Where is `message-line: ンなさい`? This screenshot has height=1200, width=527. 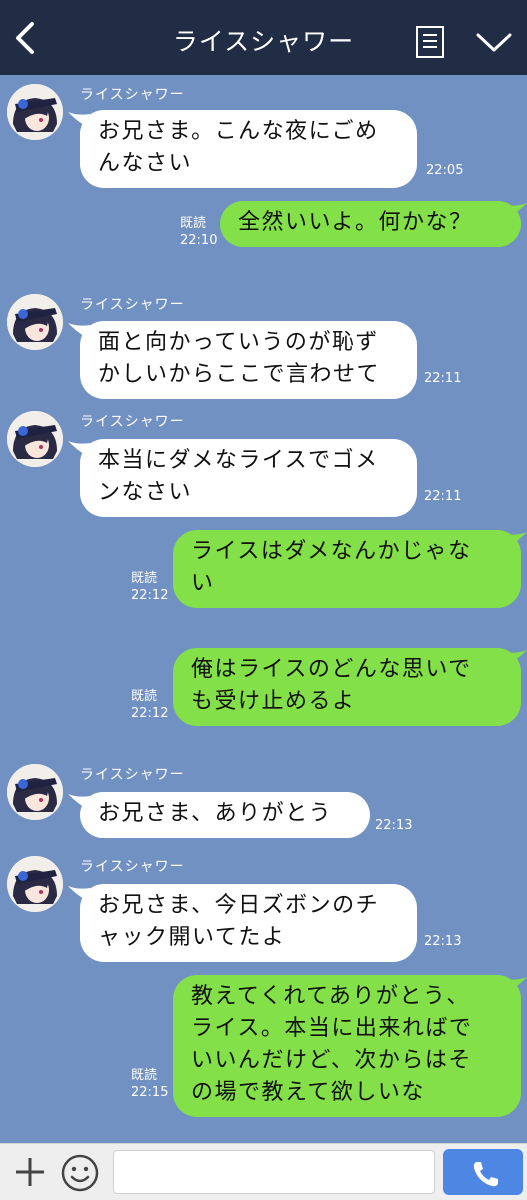 message-line: ンなさい is located at coordinates (145, 492).